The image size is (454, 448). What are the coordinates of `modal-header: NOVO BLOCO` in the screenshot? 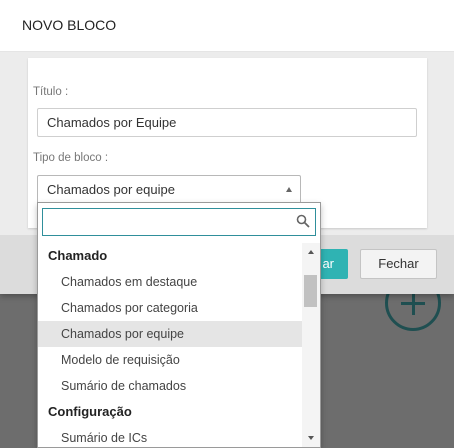 It's located at (227, 26).